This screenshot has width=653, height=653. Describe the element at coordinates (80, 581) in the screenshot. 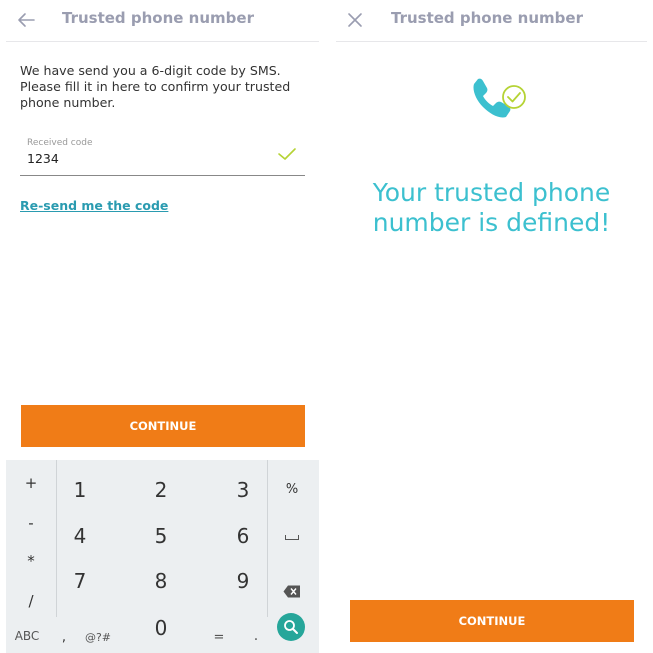

I see `key-7: 7` at that location.